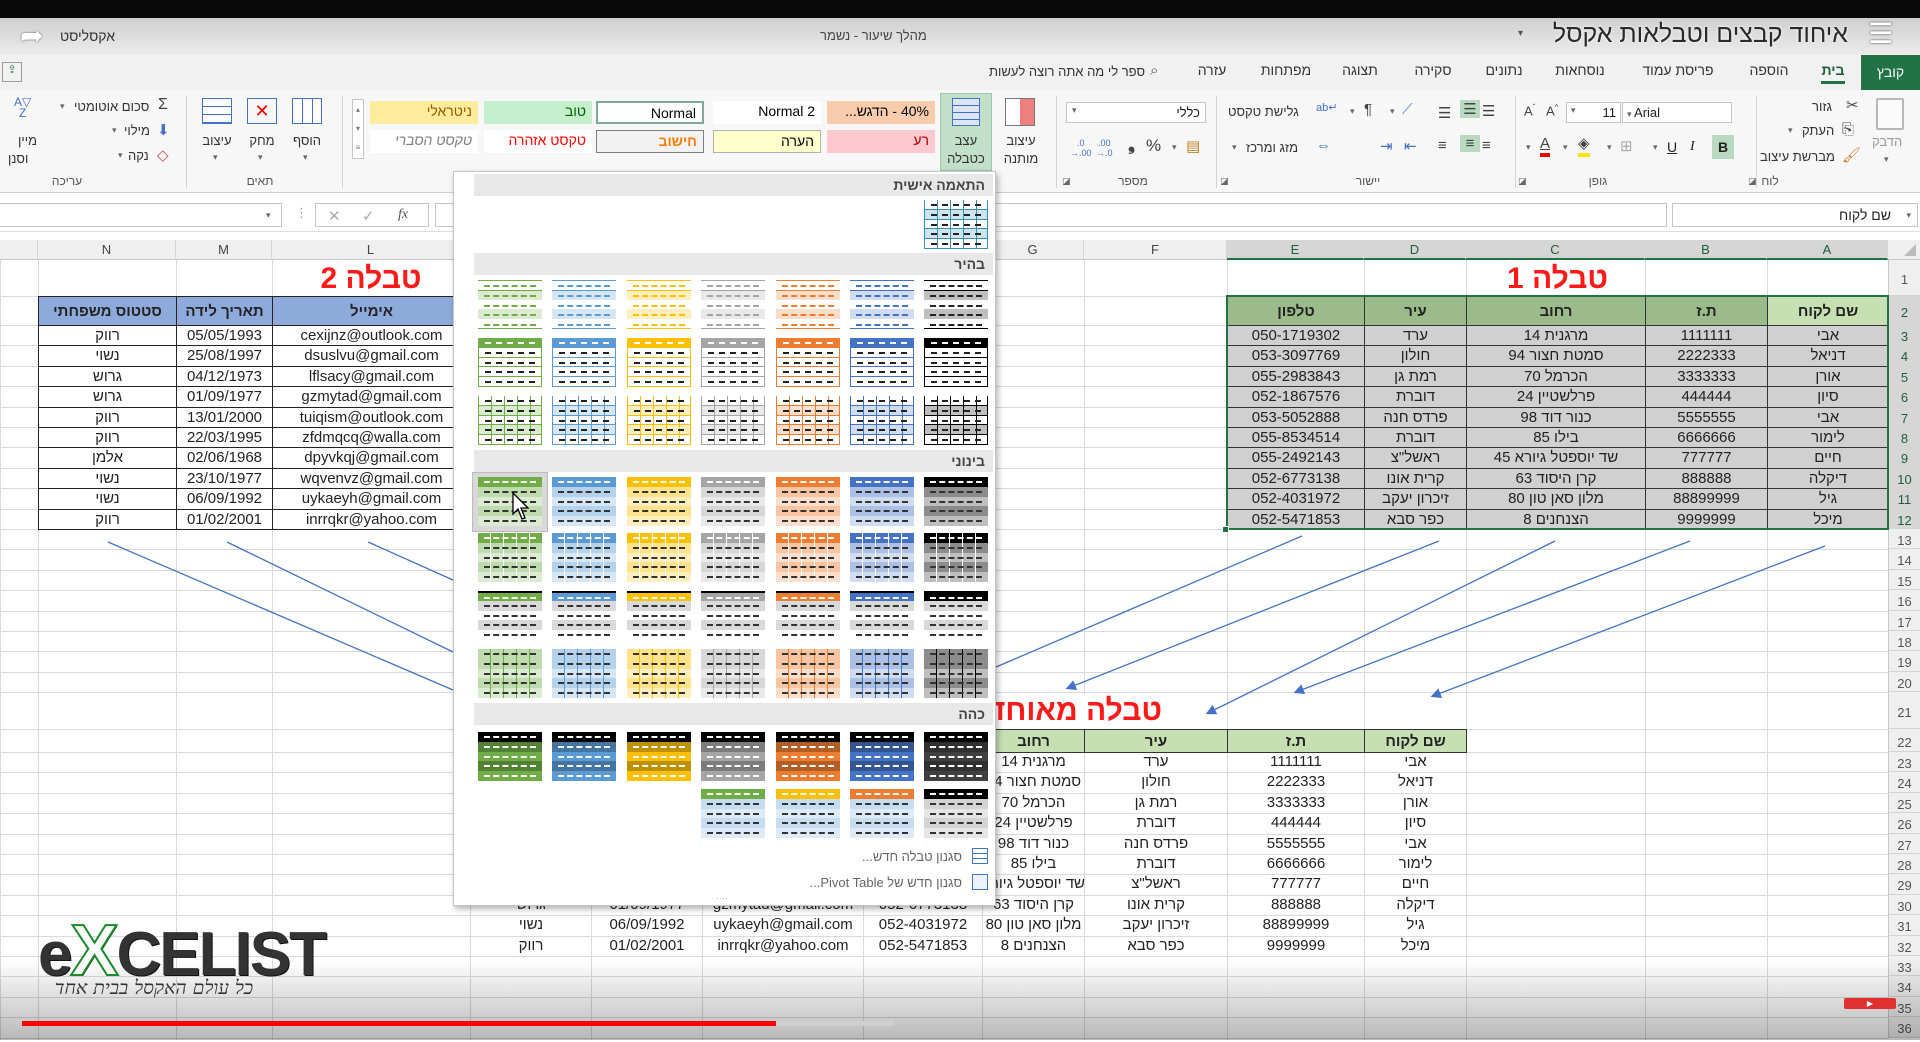 This screenshot has height=1042, width=1920. Describe the element at coordinates (1870, 1003) in the screenshot. I see `subscribe-icon: ▶` at that location.